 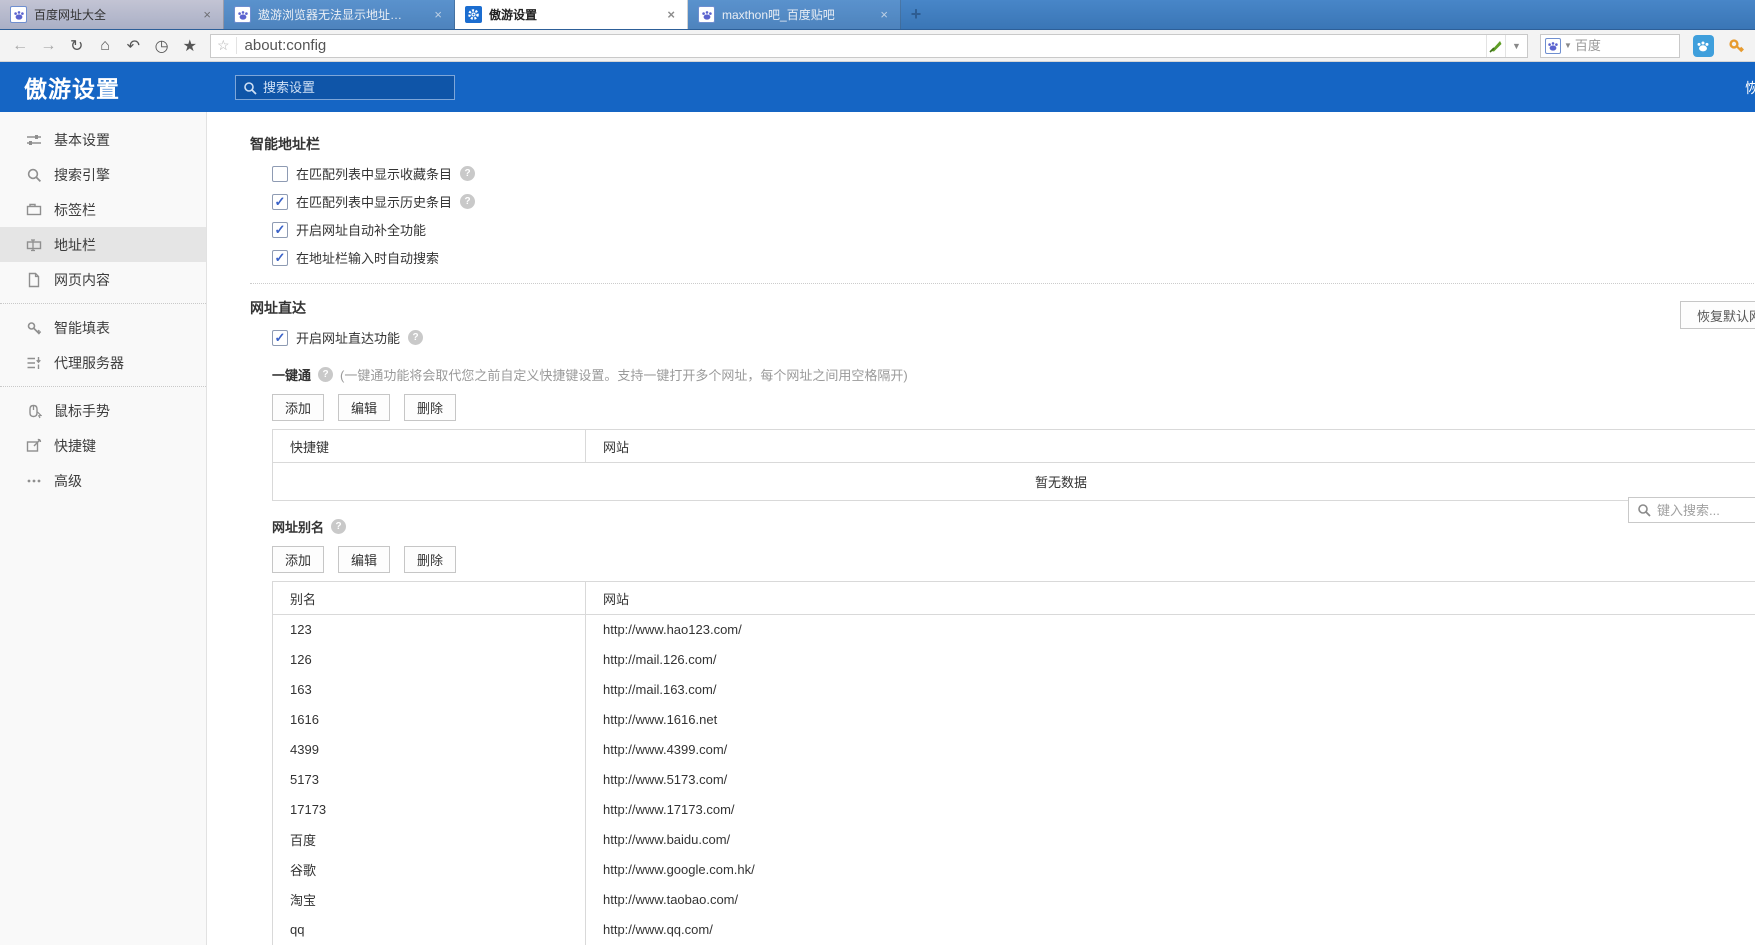 I want to click on refresh-icon: ↻, so click(x=77, y=46).